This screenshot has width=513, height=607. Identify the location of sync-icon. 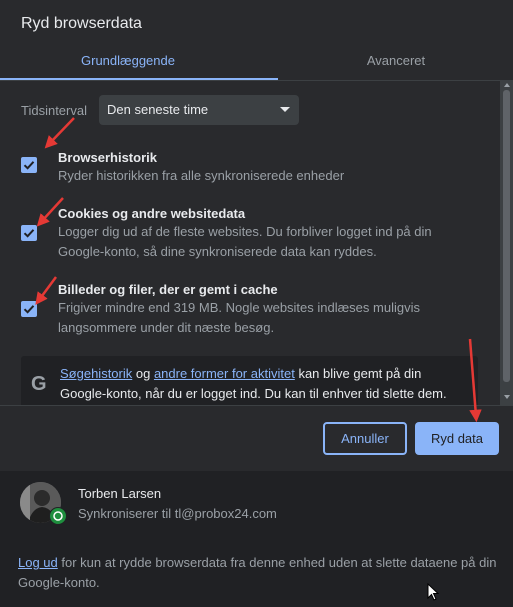
(58, 516).